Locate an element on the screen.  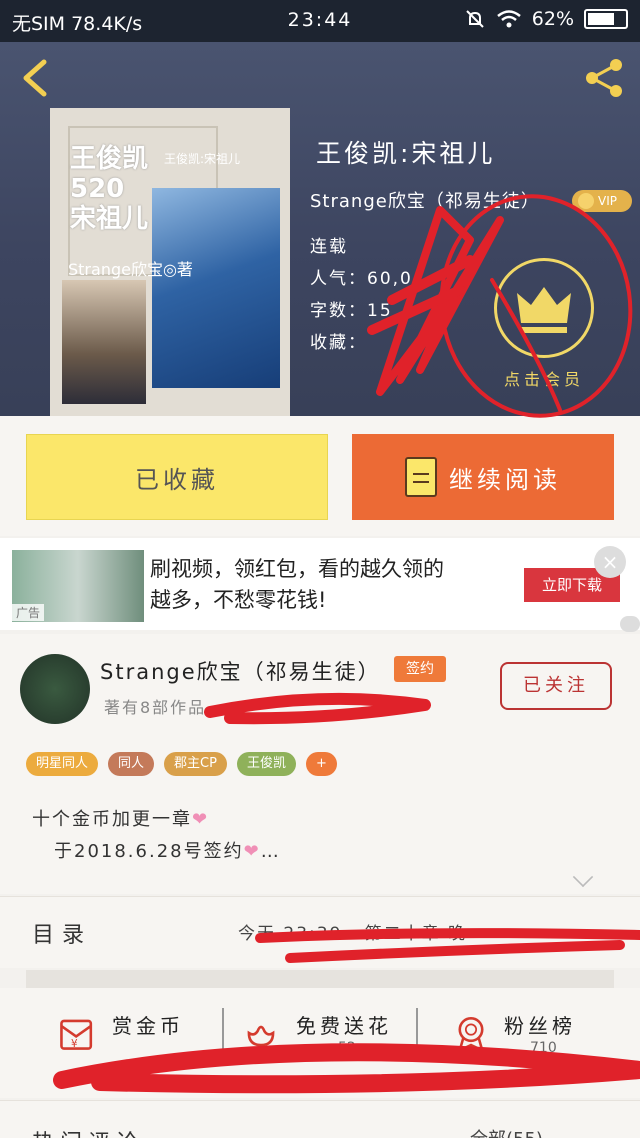
reward-coins-label: 赏金币 is located at coordinates (148, 1024).